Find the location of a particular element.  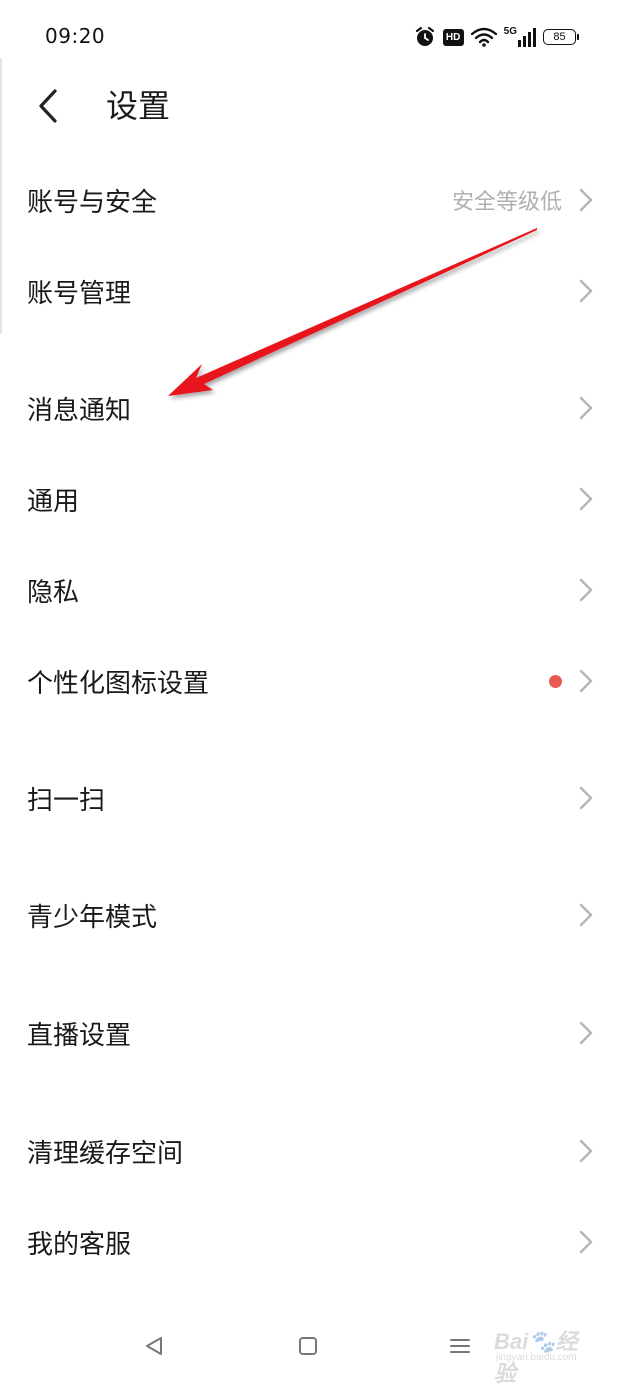

settings-item-label: 青少年模式 is located at coordinates (92, 917).